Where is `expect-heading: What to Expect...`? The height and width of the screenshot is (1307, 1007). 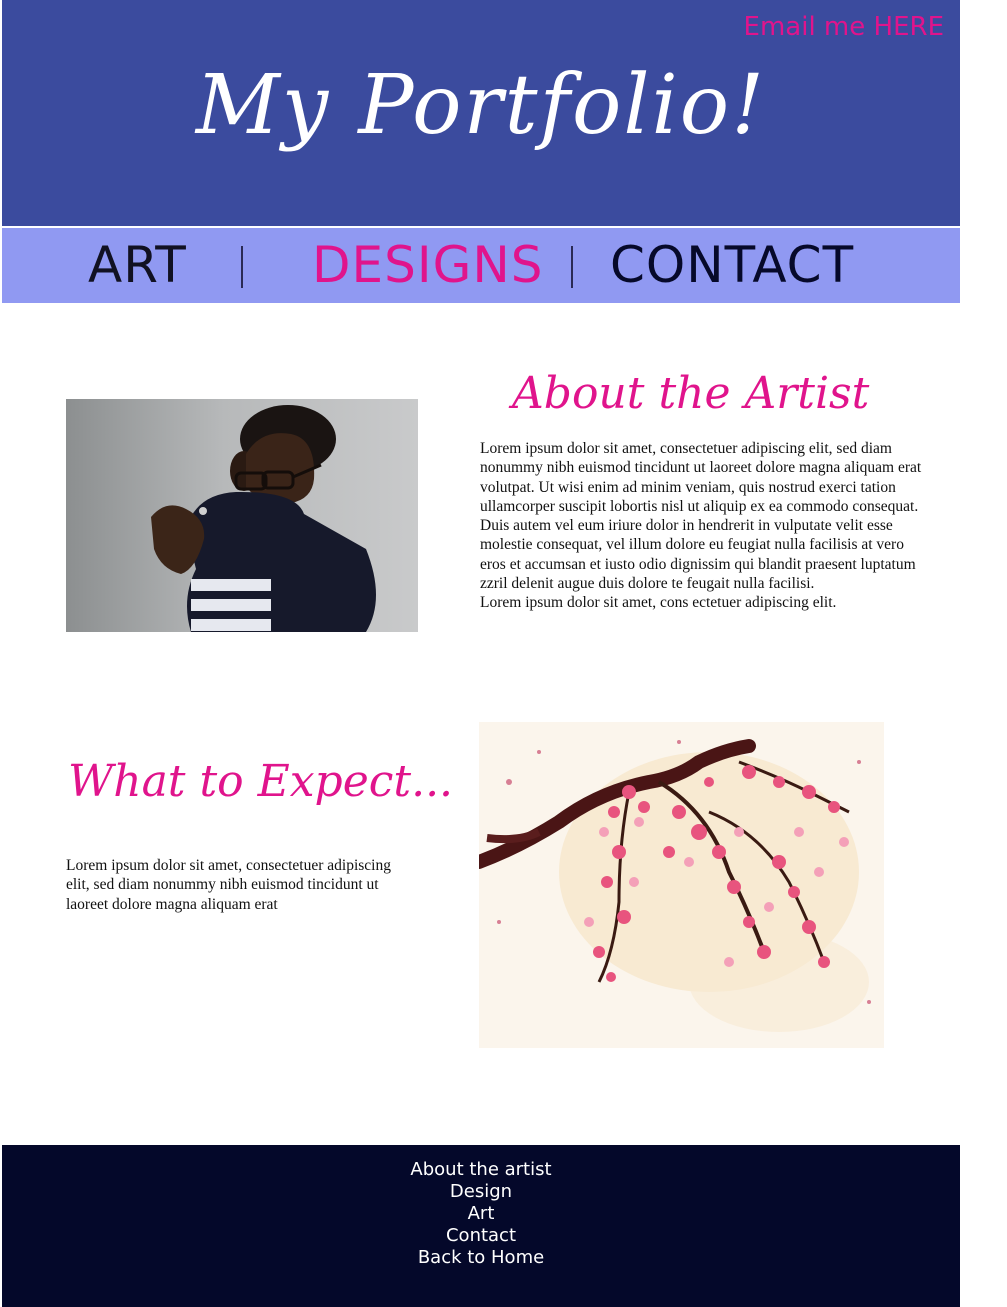 expect-heading: What to Expect... is located at coordinates (261, 781).